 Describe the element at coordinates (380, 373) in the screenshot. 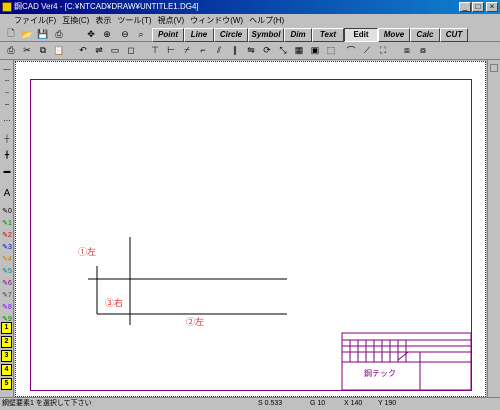

I see `title-block-company: 鋼テック` at that location.